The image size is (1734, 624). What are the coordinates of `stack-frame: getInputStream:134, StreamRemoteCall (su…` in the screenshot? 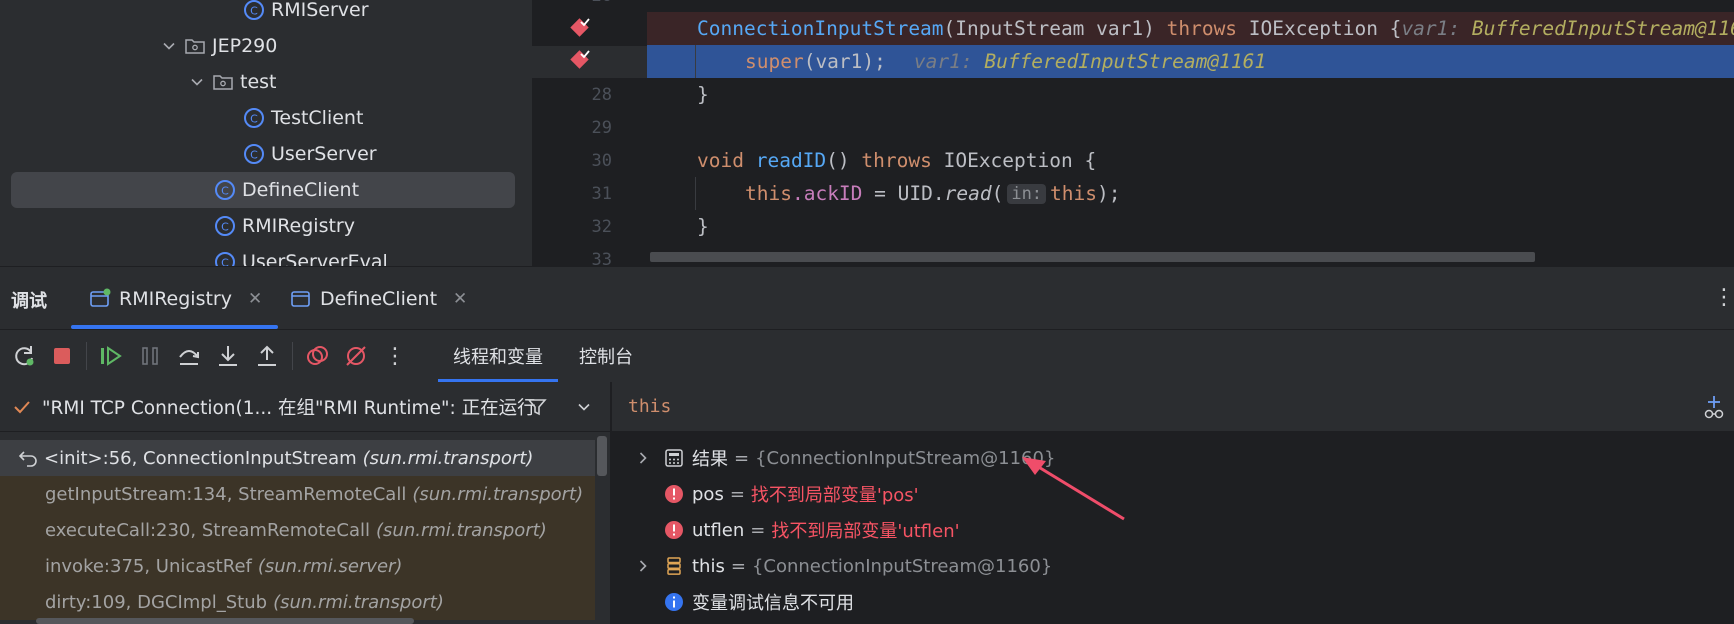 It's located at (297, 494).